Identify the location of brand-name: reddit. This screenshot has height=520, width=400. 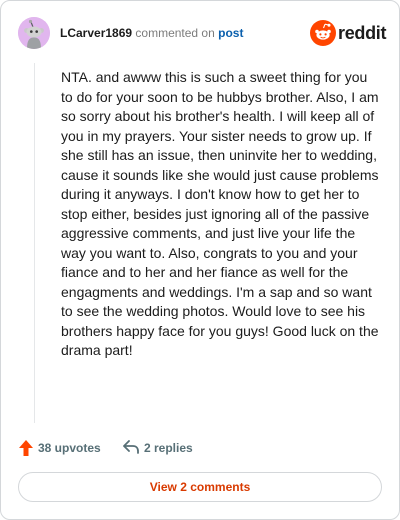
(362, 33).